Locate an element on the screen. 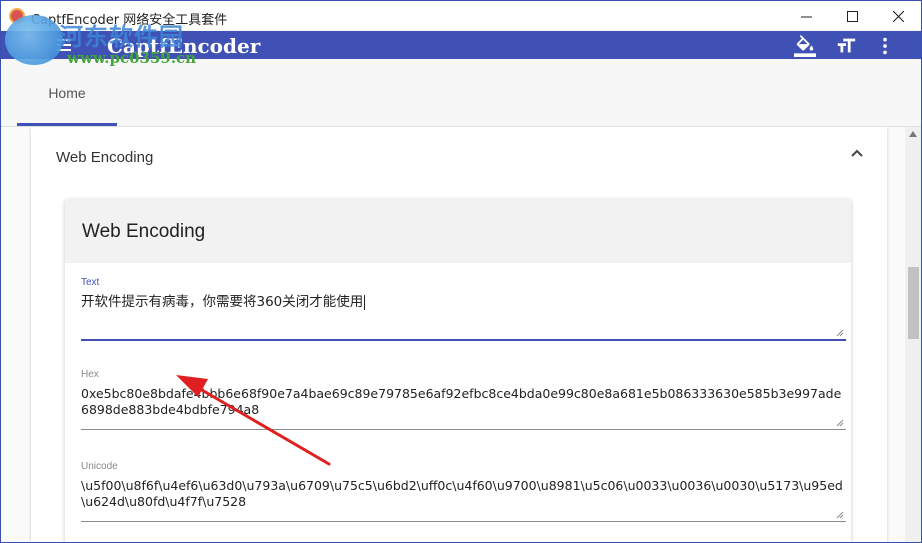 The width and height of the screenshot is (922, 543). close-icon is located at coordinates (898, 16).